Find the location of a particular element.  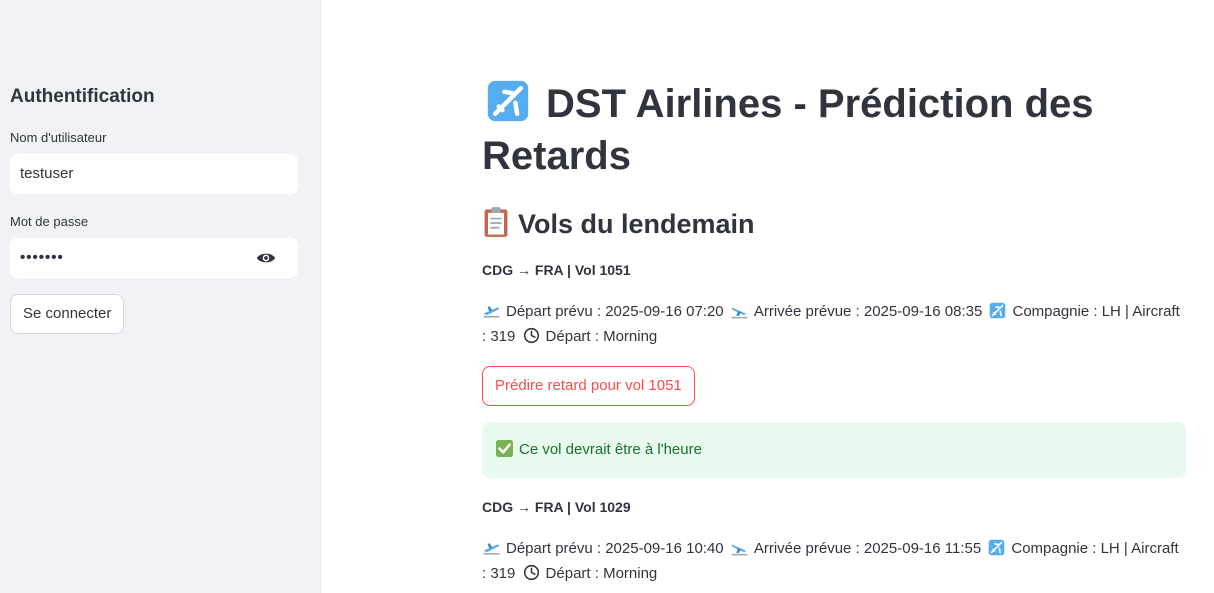

eye-icon is located at coordinates (266, 258).